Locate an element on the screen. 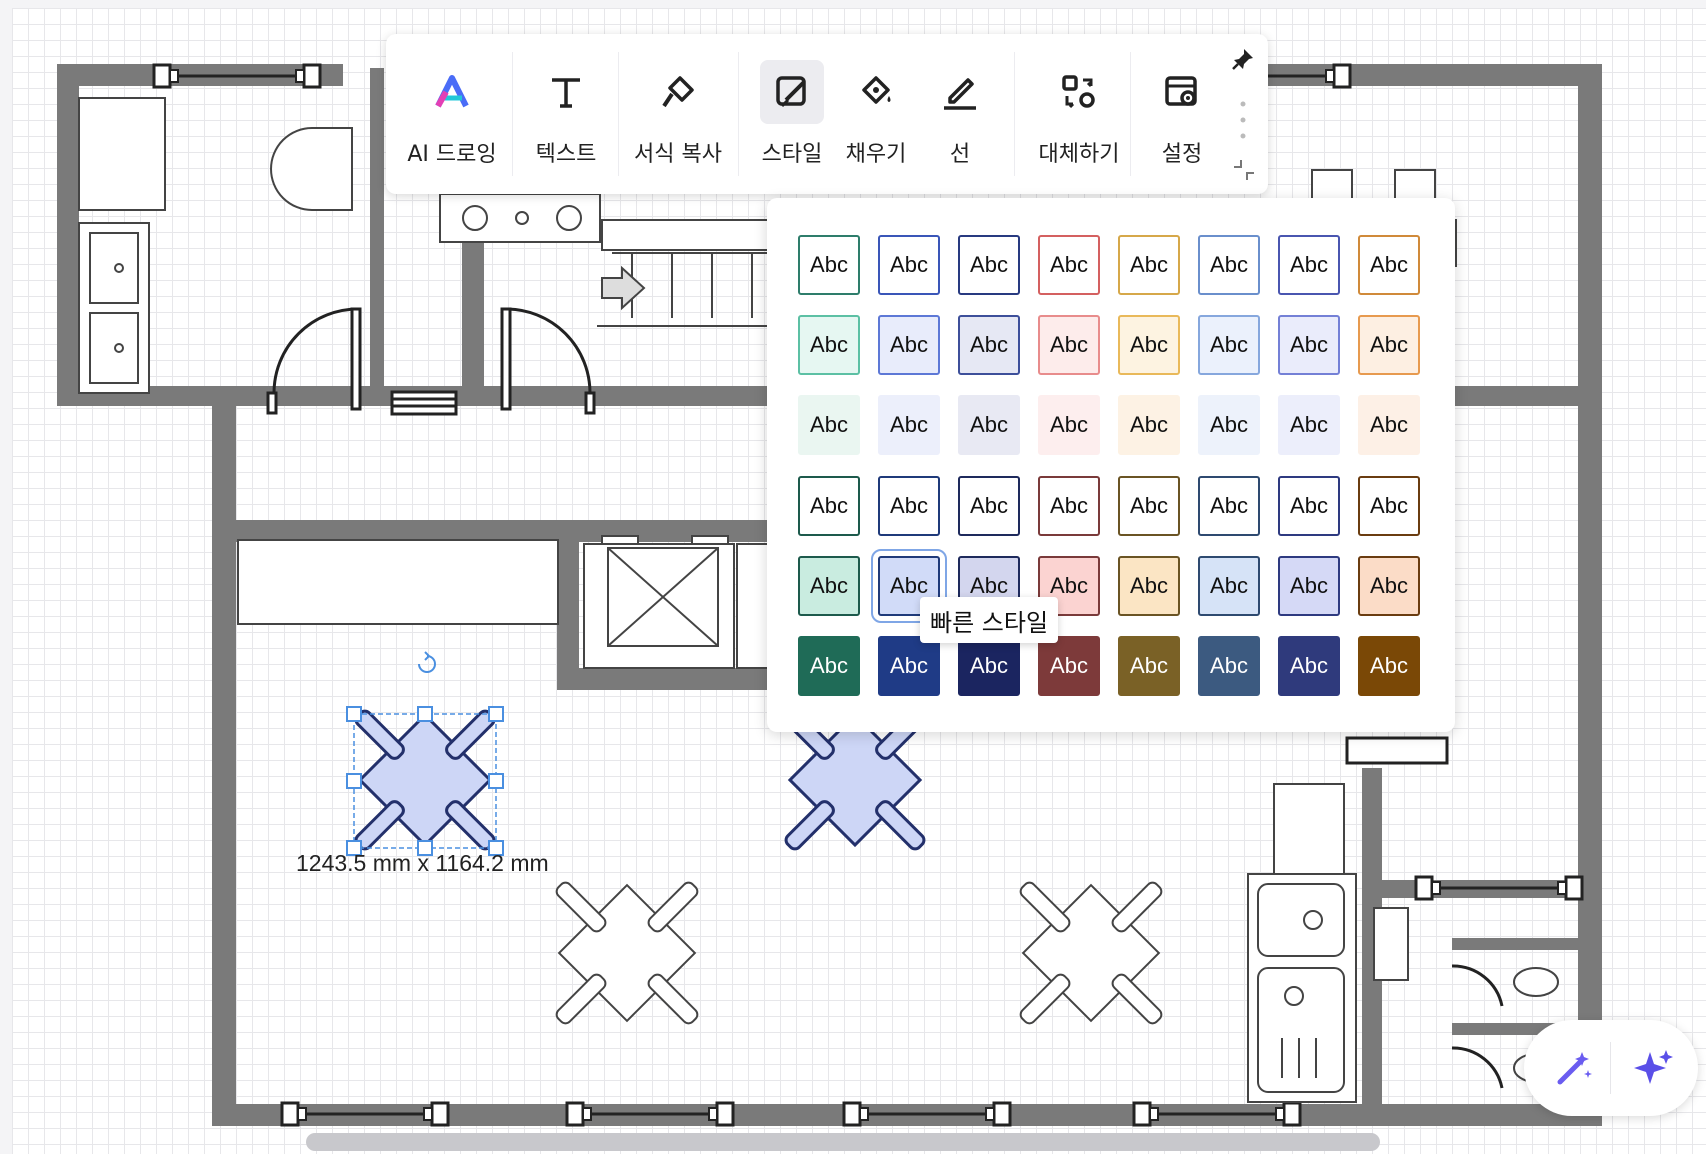 The width and height of the screenshot is (1706, 1154). horizontal-scrollbar is located at coordinates (843, 1142).